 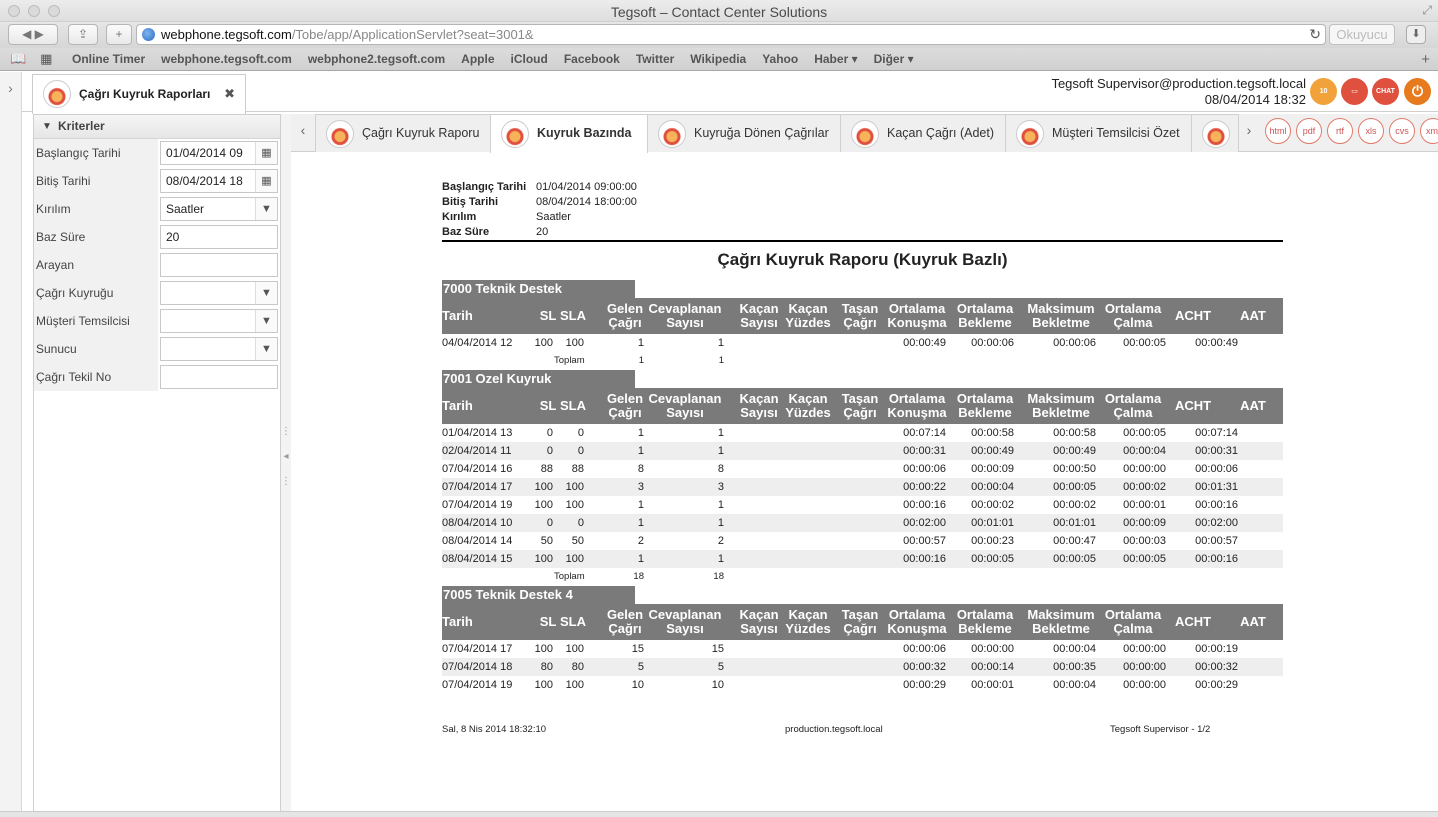 What do you see at coordinates (226, 59) in the screenshot?
I see `bookmark-item: webphone.tegsoft.com` at bounding box center [226, 59].